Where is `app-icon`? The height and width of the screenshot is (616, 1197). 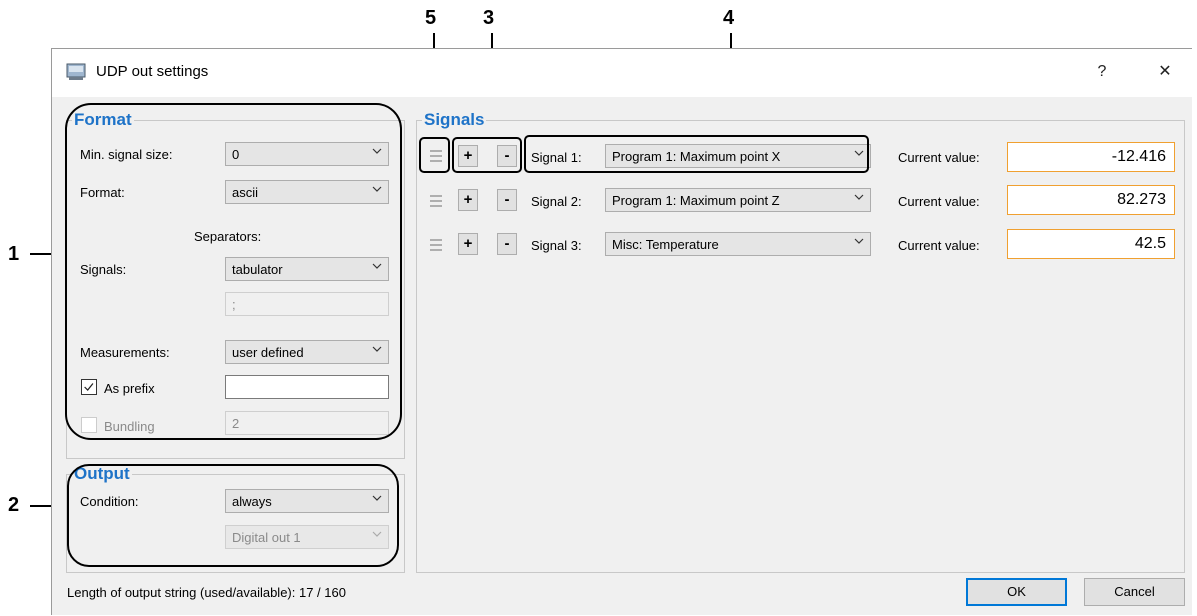 app-icon is located at coordinates (76, 71).